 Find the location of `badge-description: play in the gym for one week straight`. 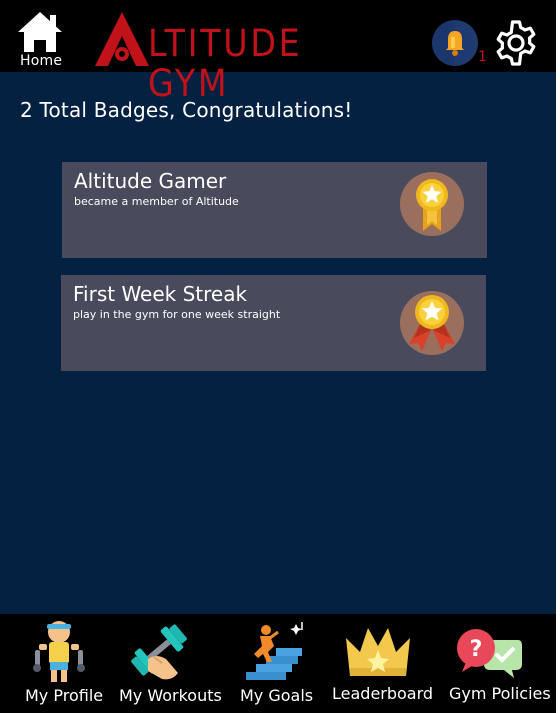

badge-description: play in the gym for one week straight is located at coordinates (177, 314).